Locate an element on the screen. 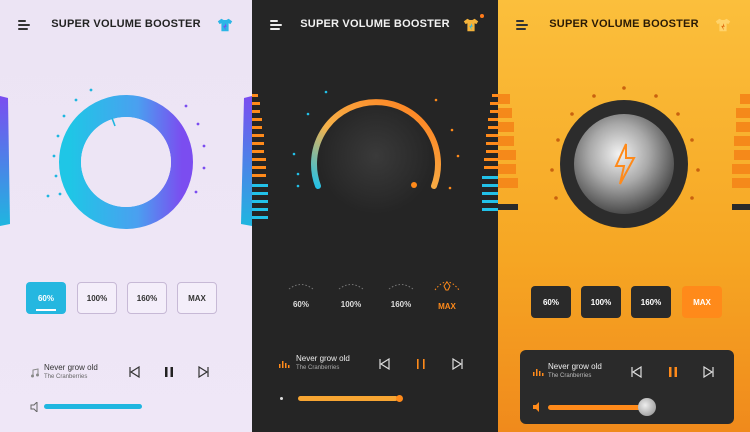 This screenshot has height=432, width=750. notification-dot is located at coordinates (482, 16).